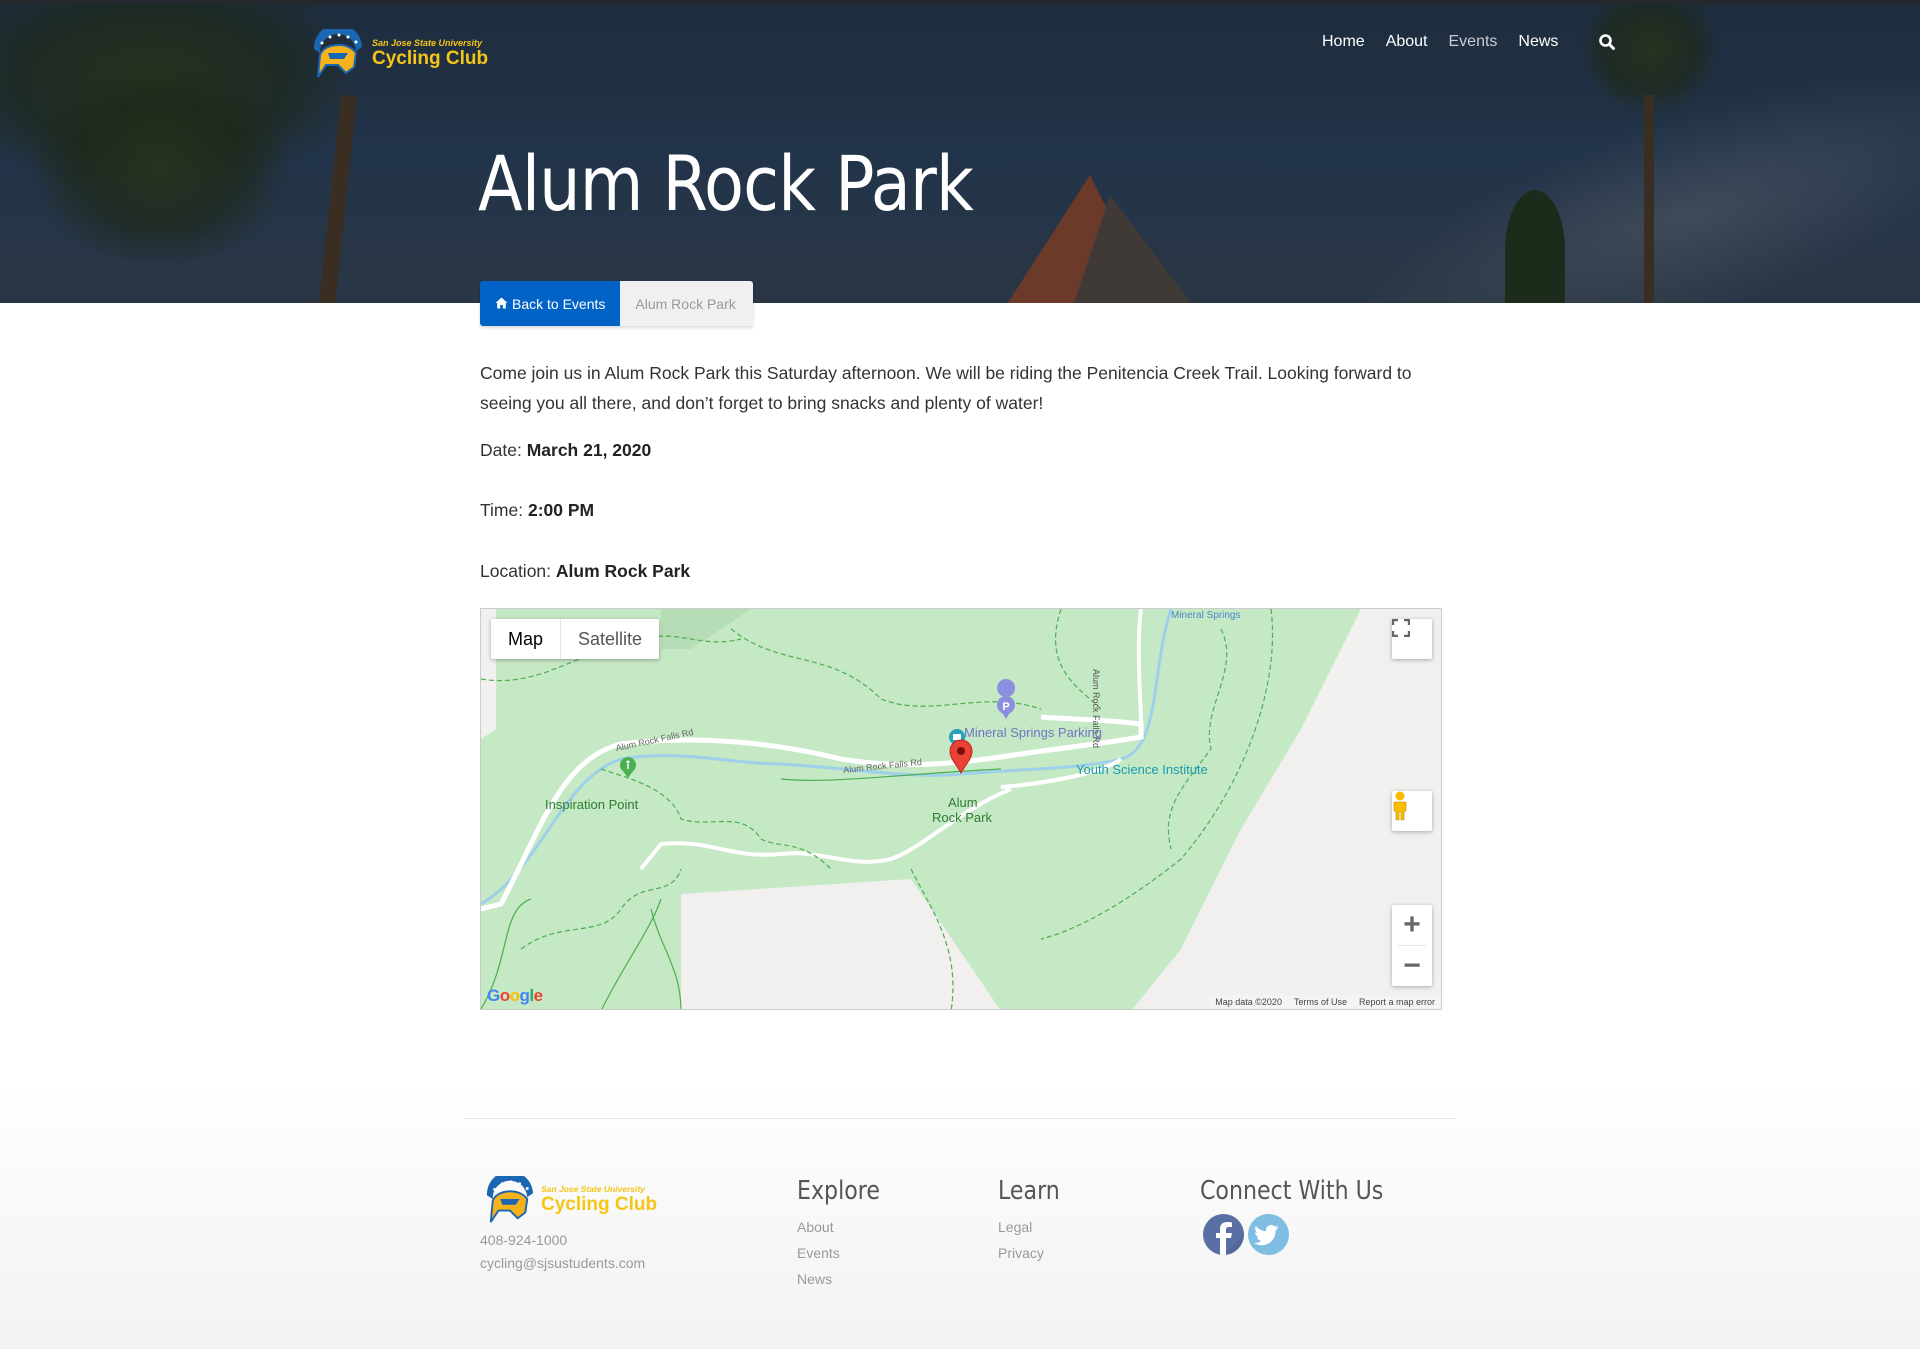 The image size is (1920, 1349). What do you see at coordinates (962, 817) in the screenshot?
I see `park-label-line2: Rock Park` at bounding box center [962, 817].